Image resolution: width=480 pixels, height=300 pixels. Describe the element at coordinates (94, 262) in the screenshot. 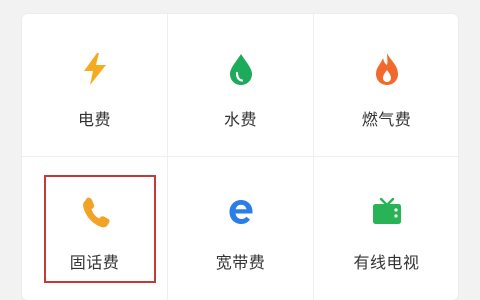

I see `tile-label: 固话费` at that location.